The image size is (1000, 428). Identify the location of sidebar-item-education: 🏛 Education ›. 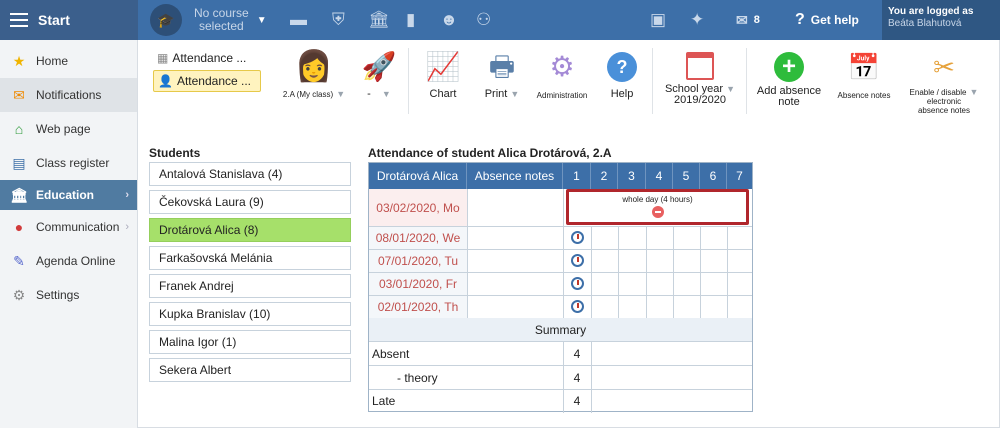
(68, 195).